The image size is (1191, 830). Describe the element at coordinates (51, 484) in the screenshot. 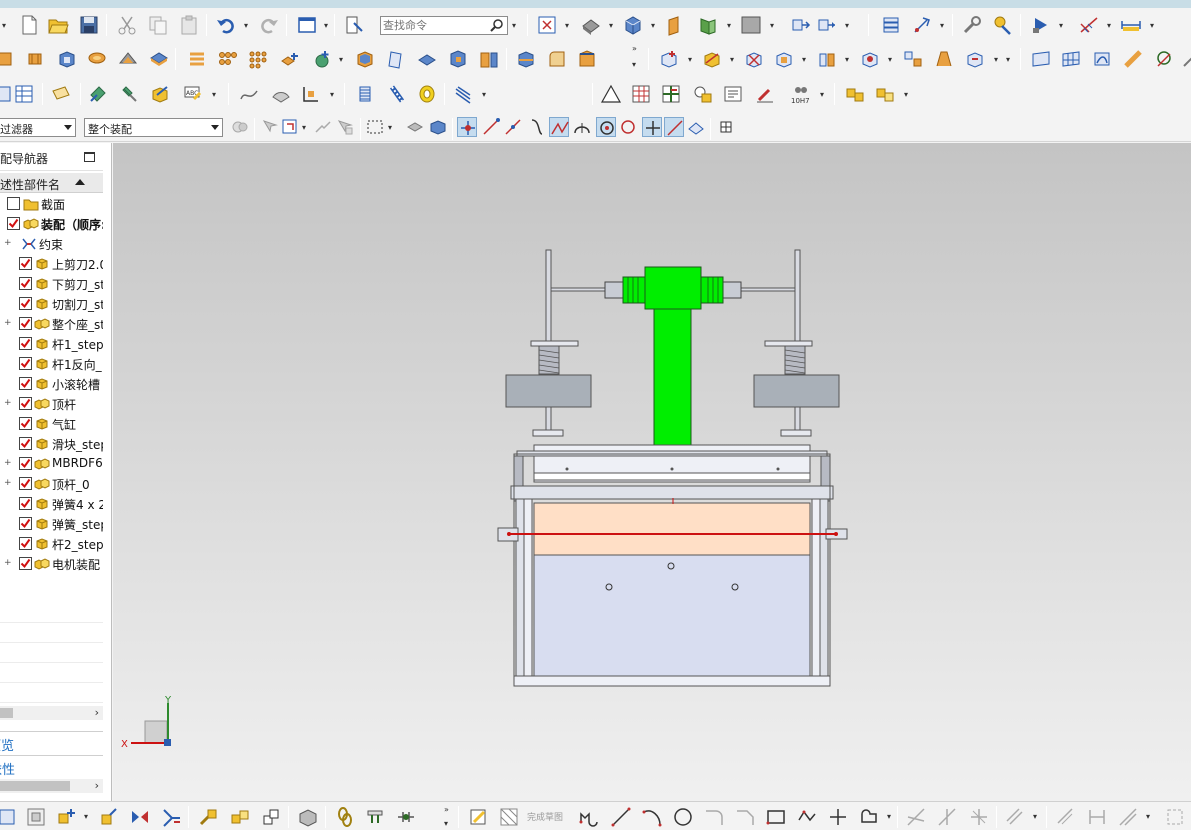

I see `tree-row: + 顶杆_0` at that location.